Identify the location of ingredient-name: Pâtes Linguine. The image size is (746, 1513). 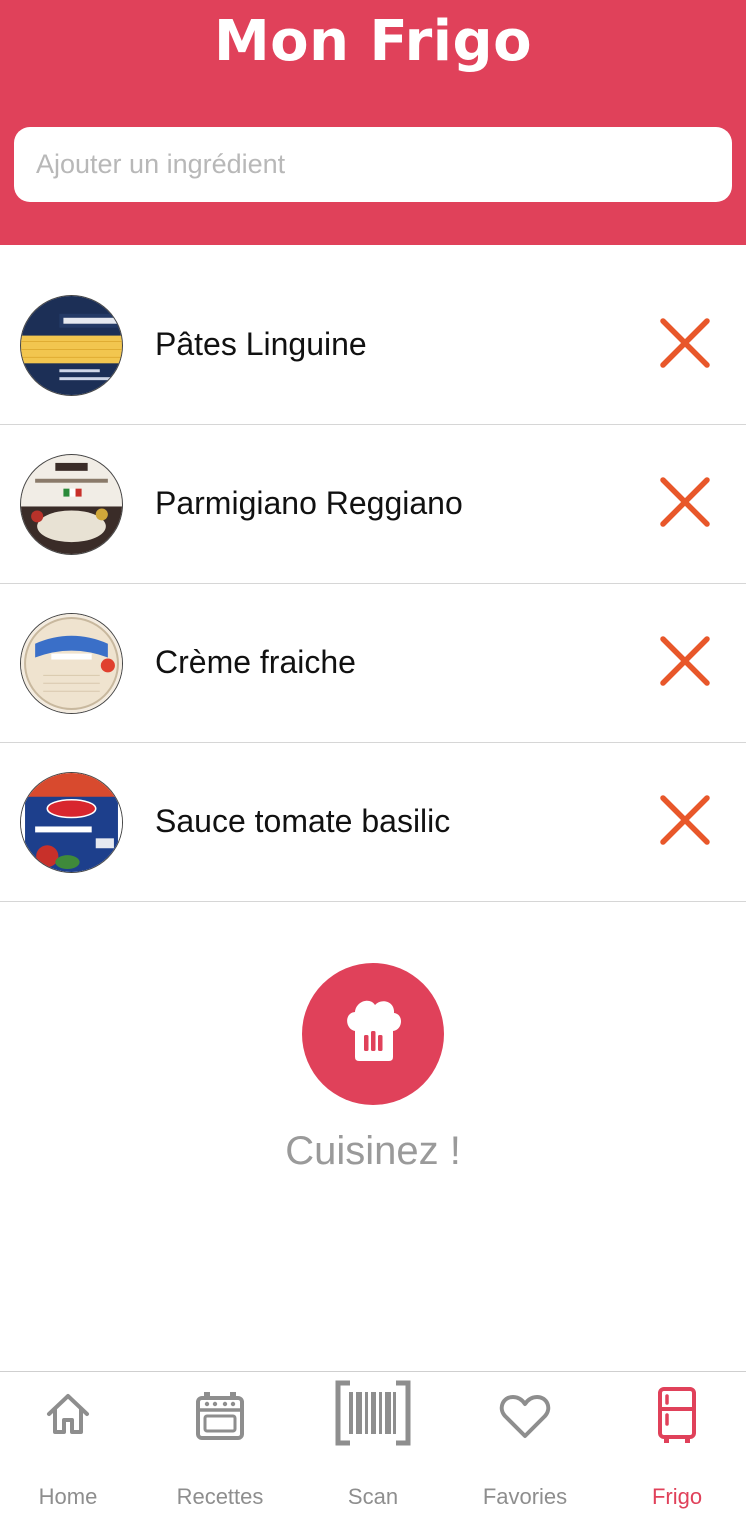
(261, 344).